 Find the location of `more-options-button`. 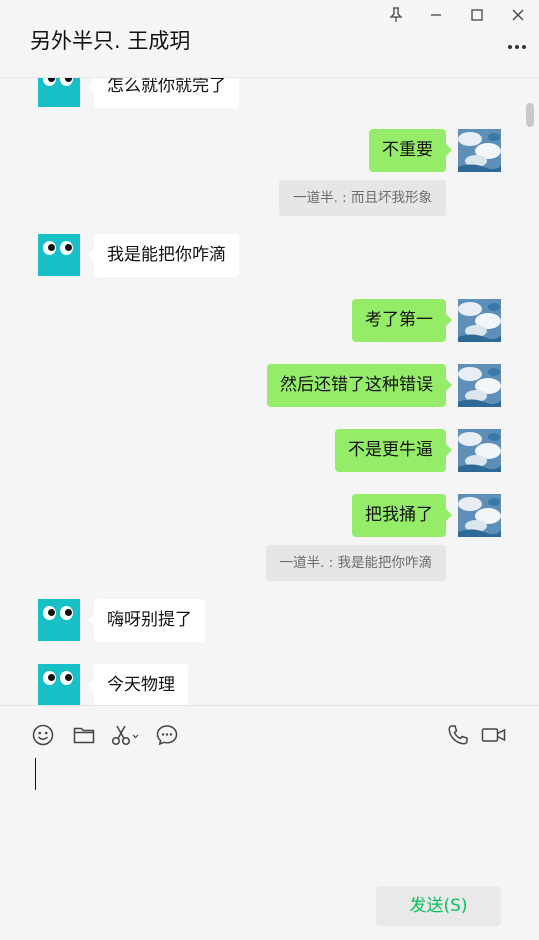

more-options-button is located at coordinates (517, 47).